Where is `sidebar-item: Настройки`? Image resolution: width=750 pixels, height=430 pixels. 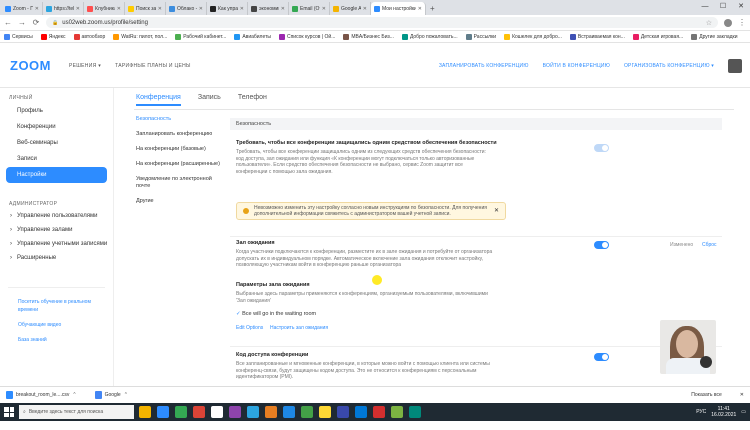 sidebar-item: Настройки is located at coordinates (56, 175).